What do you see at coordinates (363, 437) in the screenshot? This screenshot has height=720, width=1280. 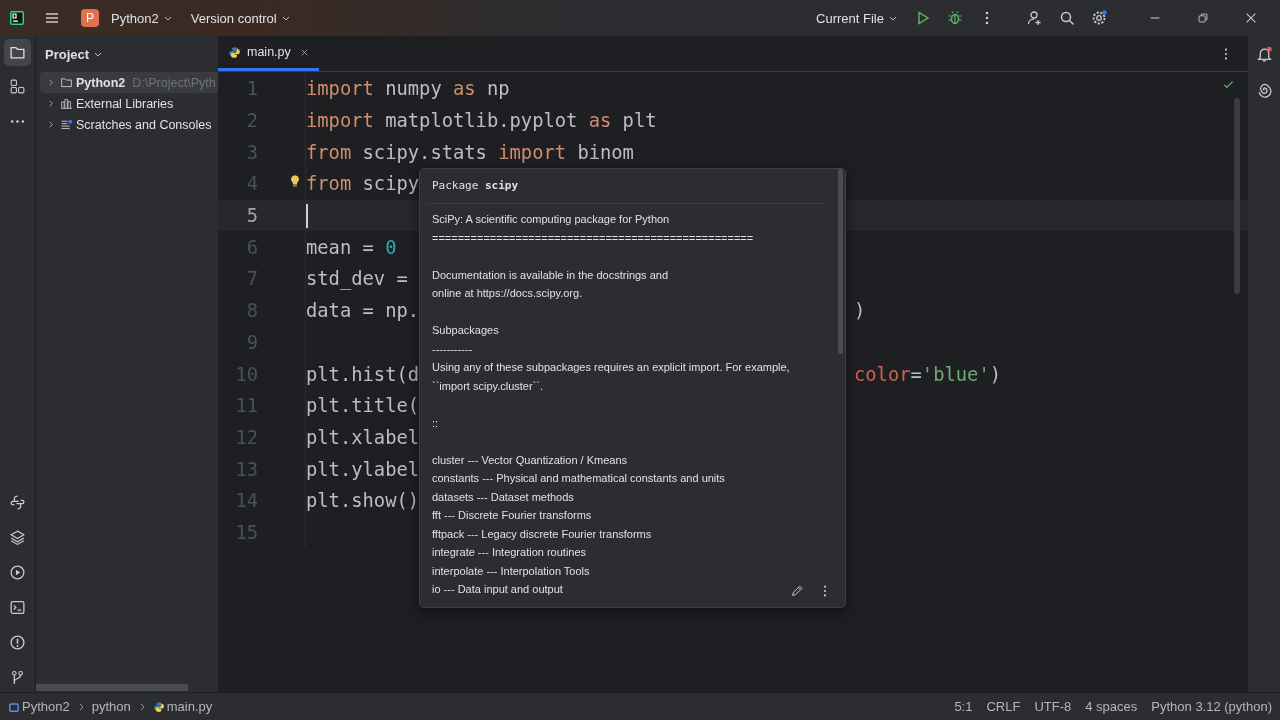 I see `code-text: plt.xlabel` at bounding box center [363, 437].